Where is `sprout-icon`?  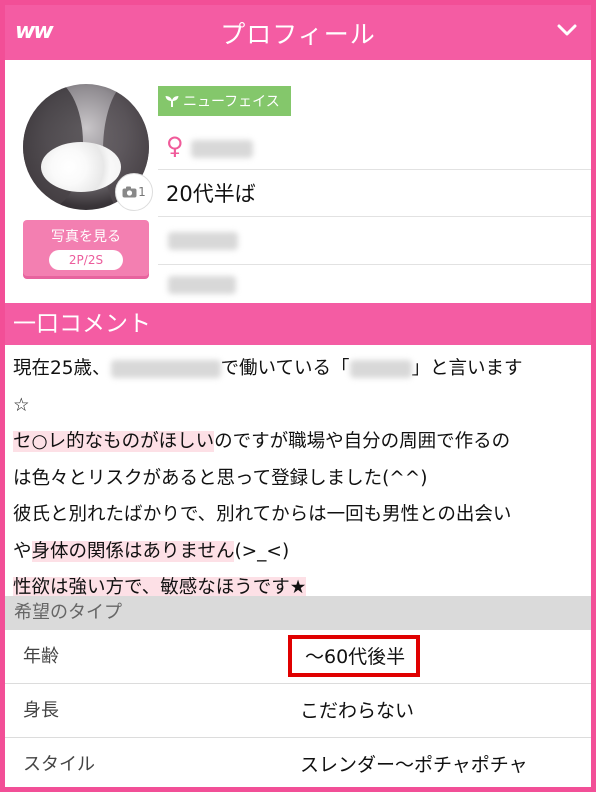
sprout-icon is located at coordinates (172, 101).